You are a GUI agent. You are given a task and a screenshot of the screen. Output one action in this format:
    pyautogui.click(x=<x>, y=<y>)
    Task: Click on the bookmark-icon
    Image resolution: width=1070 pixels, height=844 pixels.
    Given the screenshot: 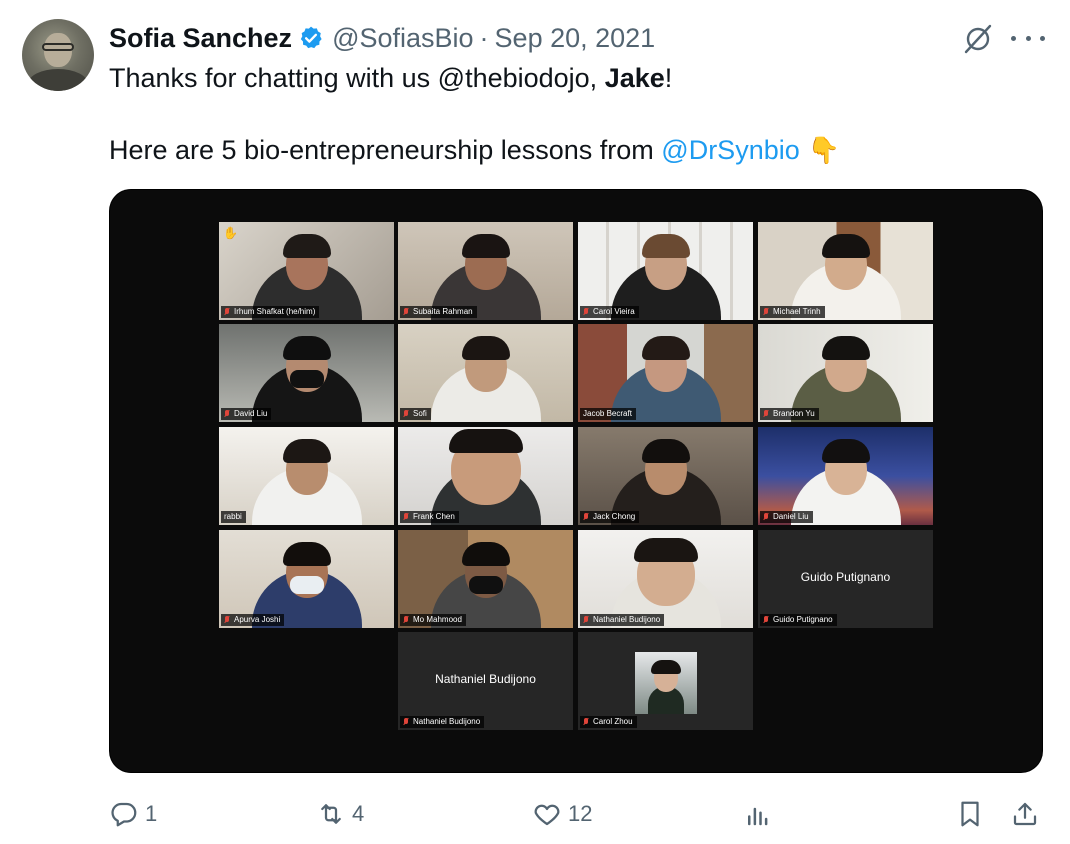 What is the action you would take?
    pyautogui.click(x=970, y=814)
    